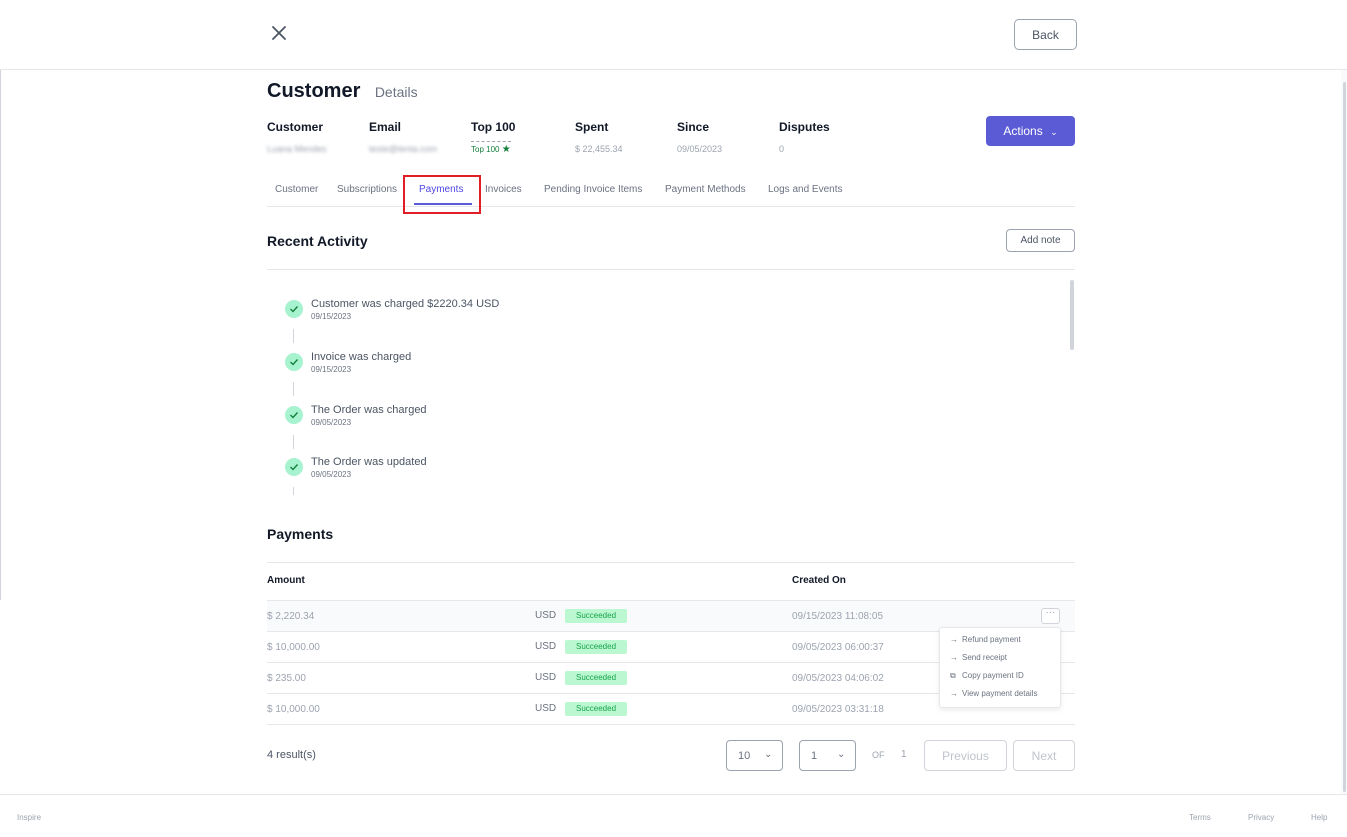 This screenshot has width=1347, height=837. Describe the element at coordinates (804, 137) in the screenshot. I see `meta-disputes: Disputes 0` at that location.